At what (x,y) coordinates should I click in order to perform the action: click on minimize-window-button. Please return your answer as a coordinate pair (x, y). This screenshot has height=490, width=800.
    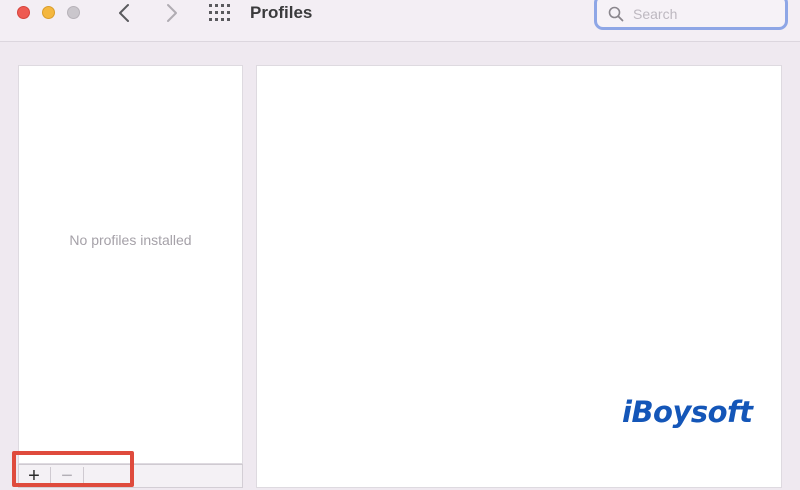
    Looking at the image, I should click on (48, 12).